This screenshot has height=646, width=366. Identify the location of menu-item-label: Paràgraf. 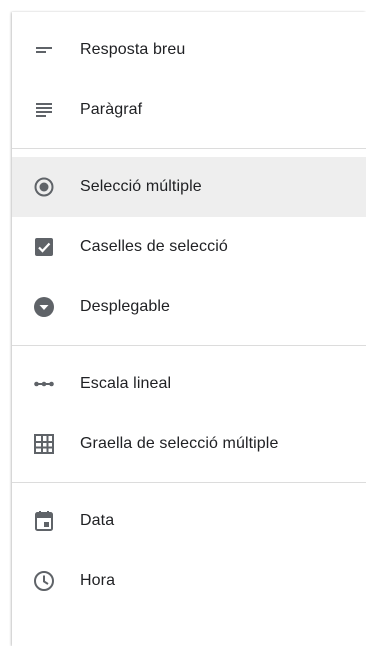
(111, 109).